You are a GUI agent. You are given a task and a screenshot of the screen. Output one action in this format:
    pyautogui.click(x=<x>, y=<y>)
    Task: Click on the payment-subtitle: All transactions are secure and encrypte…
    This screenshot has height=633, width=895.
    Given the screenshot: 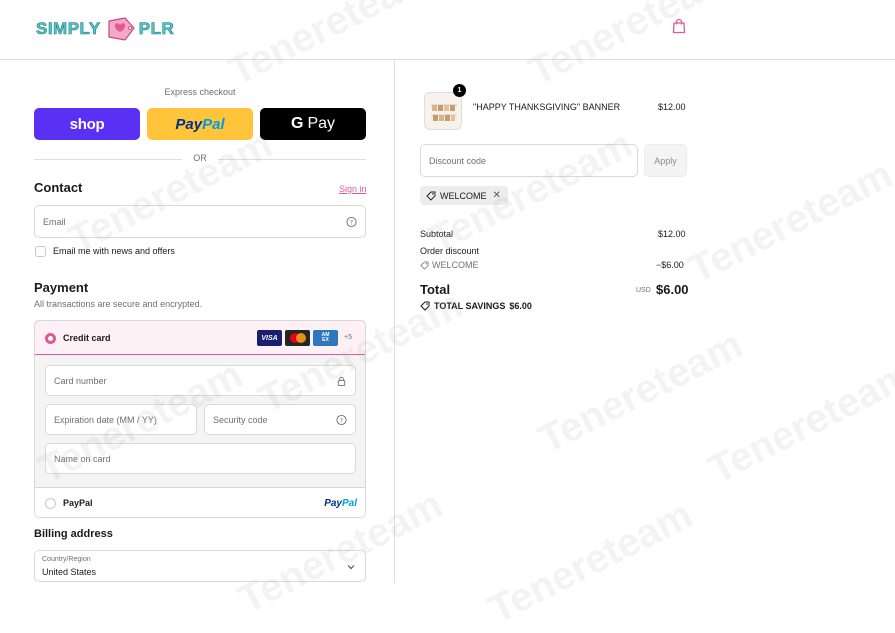 What is the action you would take?
    pyautogui.click(x=118, y=304)
    